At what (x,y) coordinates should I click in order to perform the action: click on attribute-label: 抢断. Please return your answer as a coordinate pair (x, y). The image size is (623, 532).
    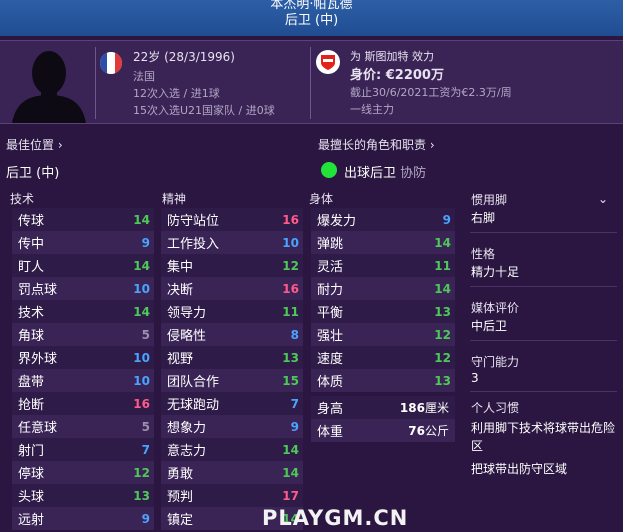
    Looking at the image, I should click on (31, 405).